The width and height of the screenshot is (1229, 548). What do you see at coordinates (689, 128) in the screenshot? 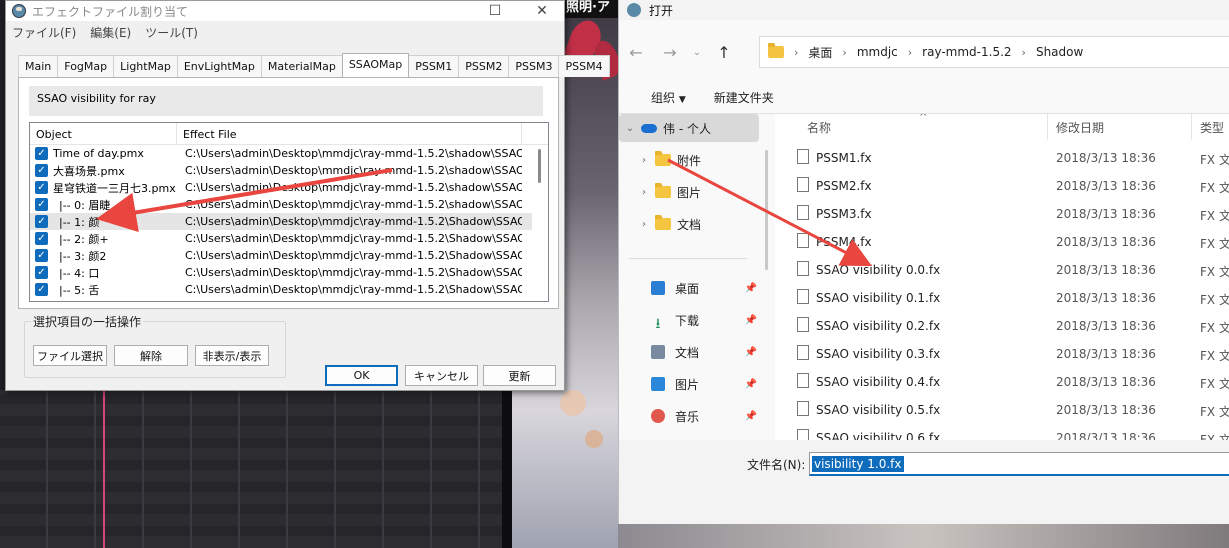
I see `nav-onedrive: ⌄ 伟 - 个人` at bounding box center [689, 128].